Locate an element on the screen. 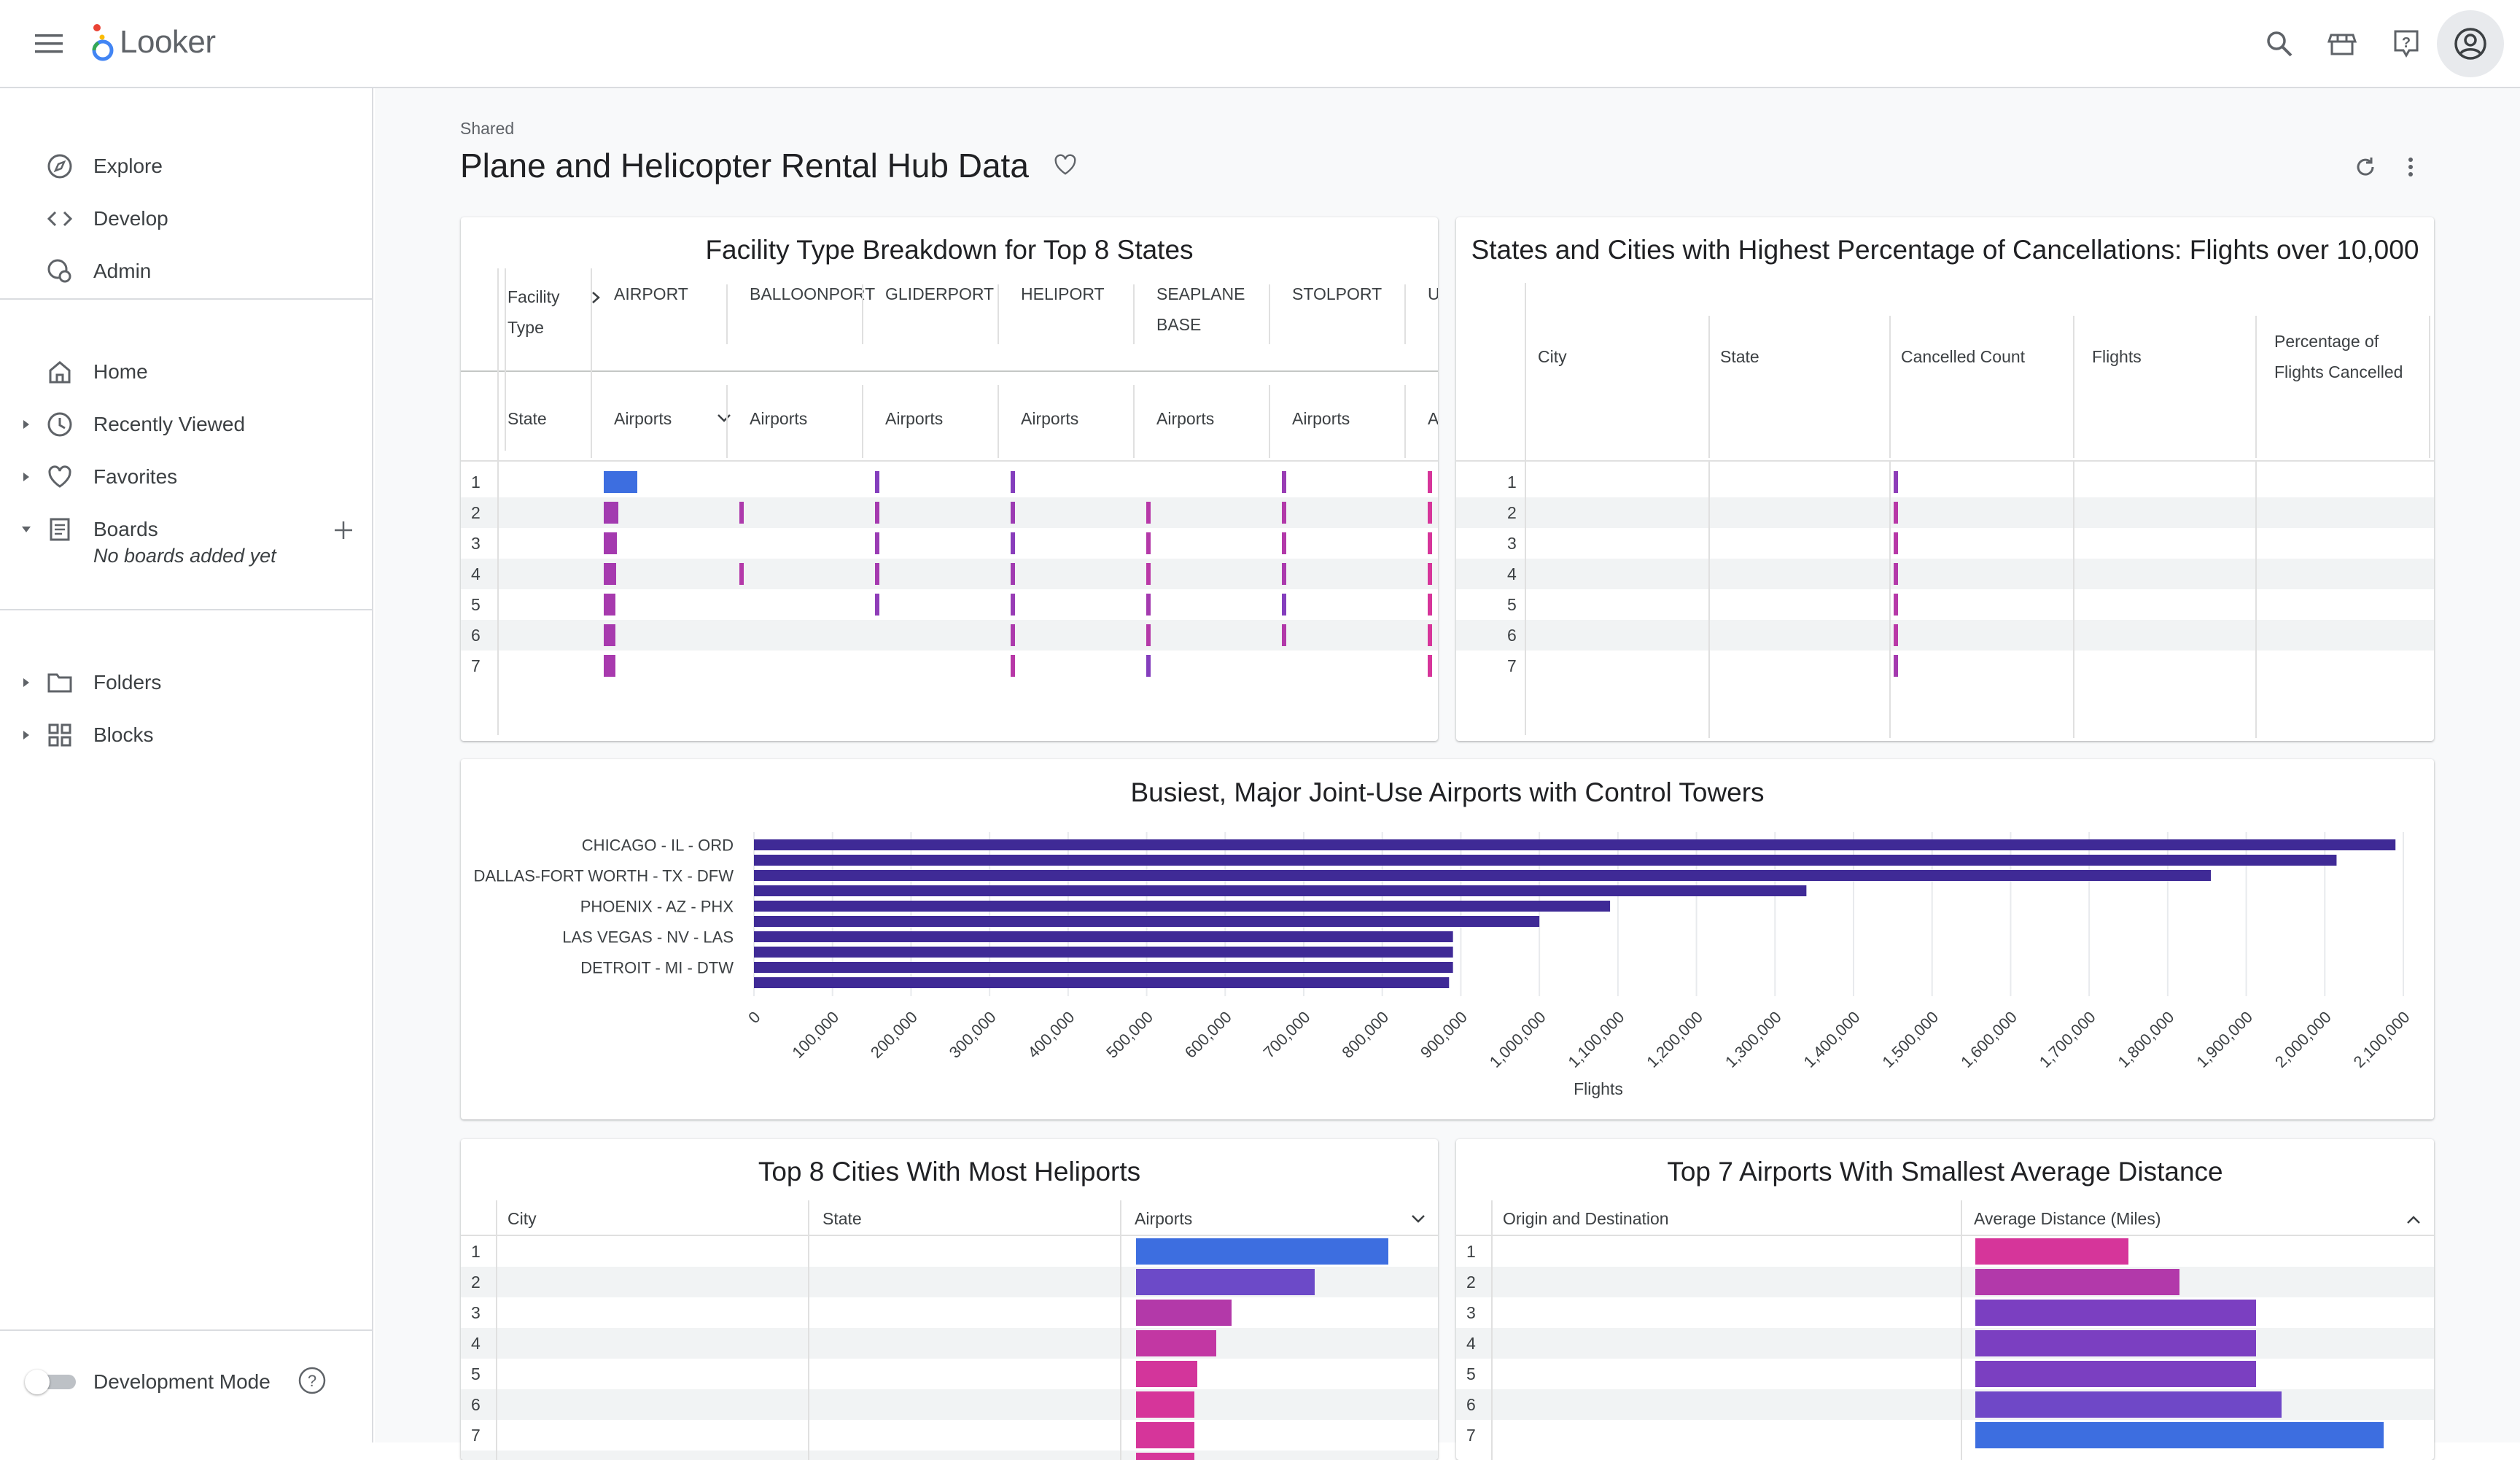  help-icon: ? is located at coordinates (2406, 44).